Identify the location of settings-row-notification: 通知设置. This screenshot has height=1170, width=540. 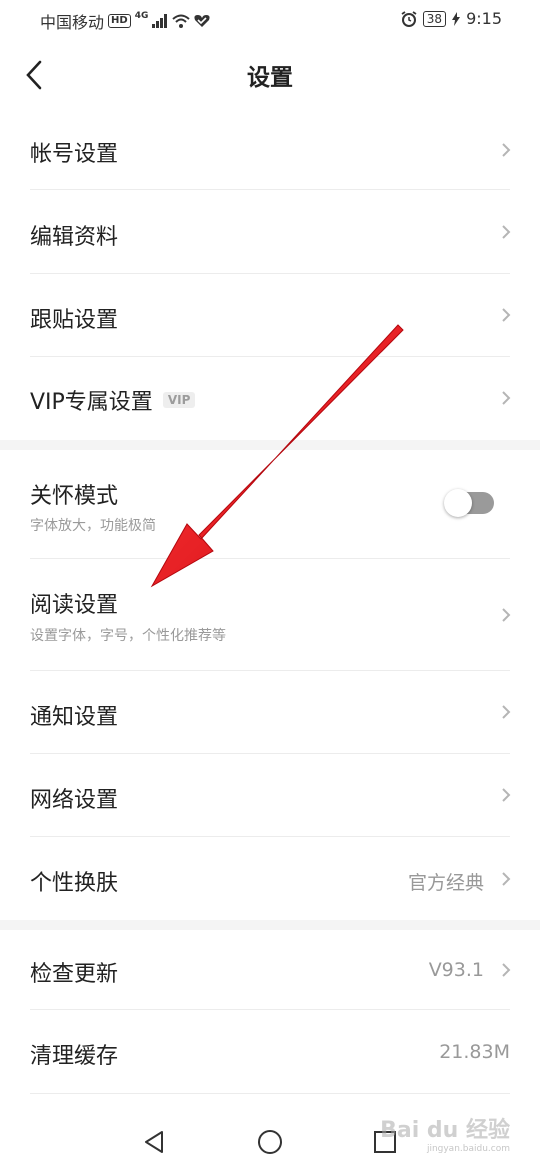
(270, 712).